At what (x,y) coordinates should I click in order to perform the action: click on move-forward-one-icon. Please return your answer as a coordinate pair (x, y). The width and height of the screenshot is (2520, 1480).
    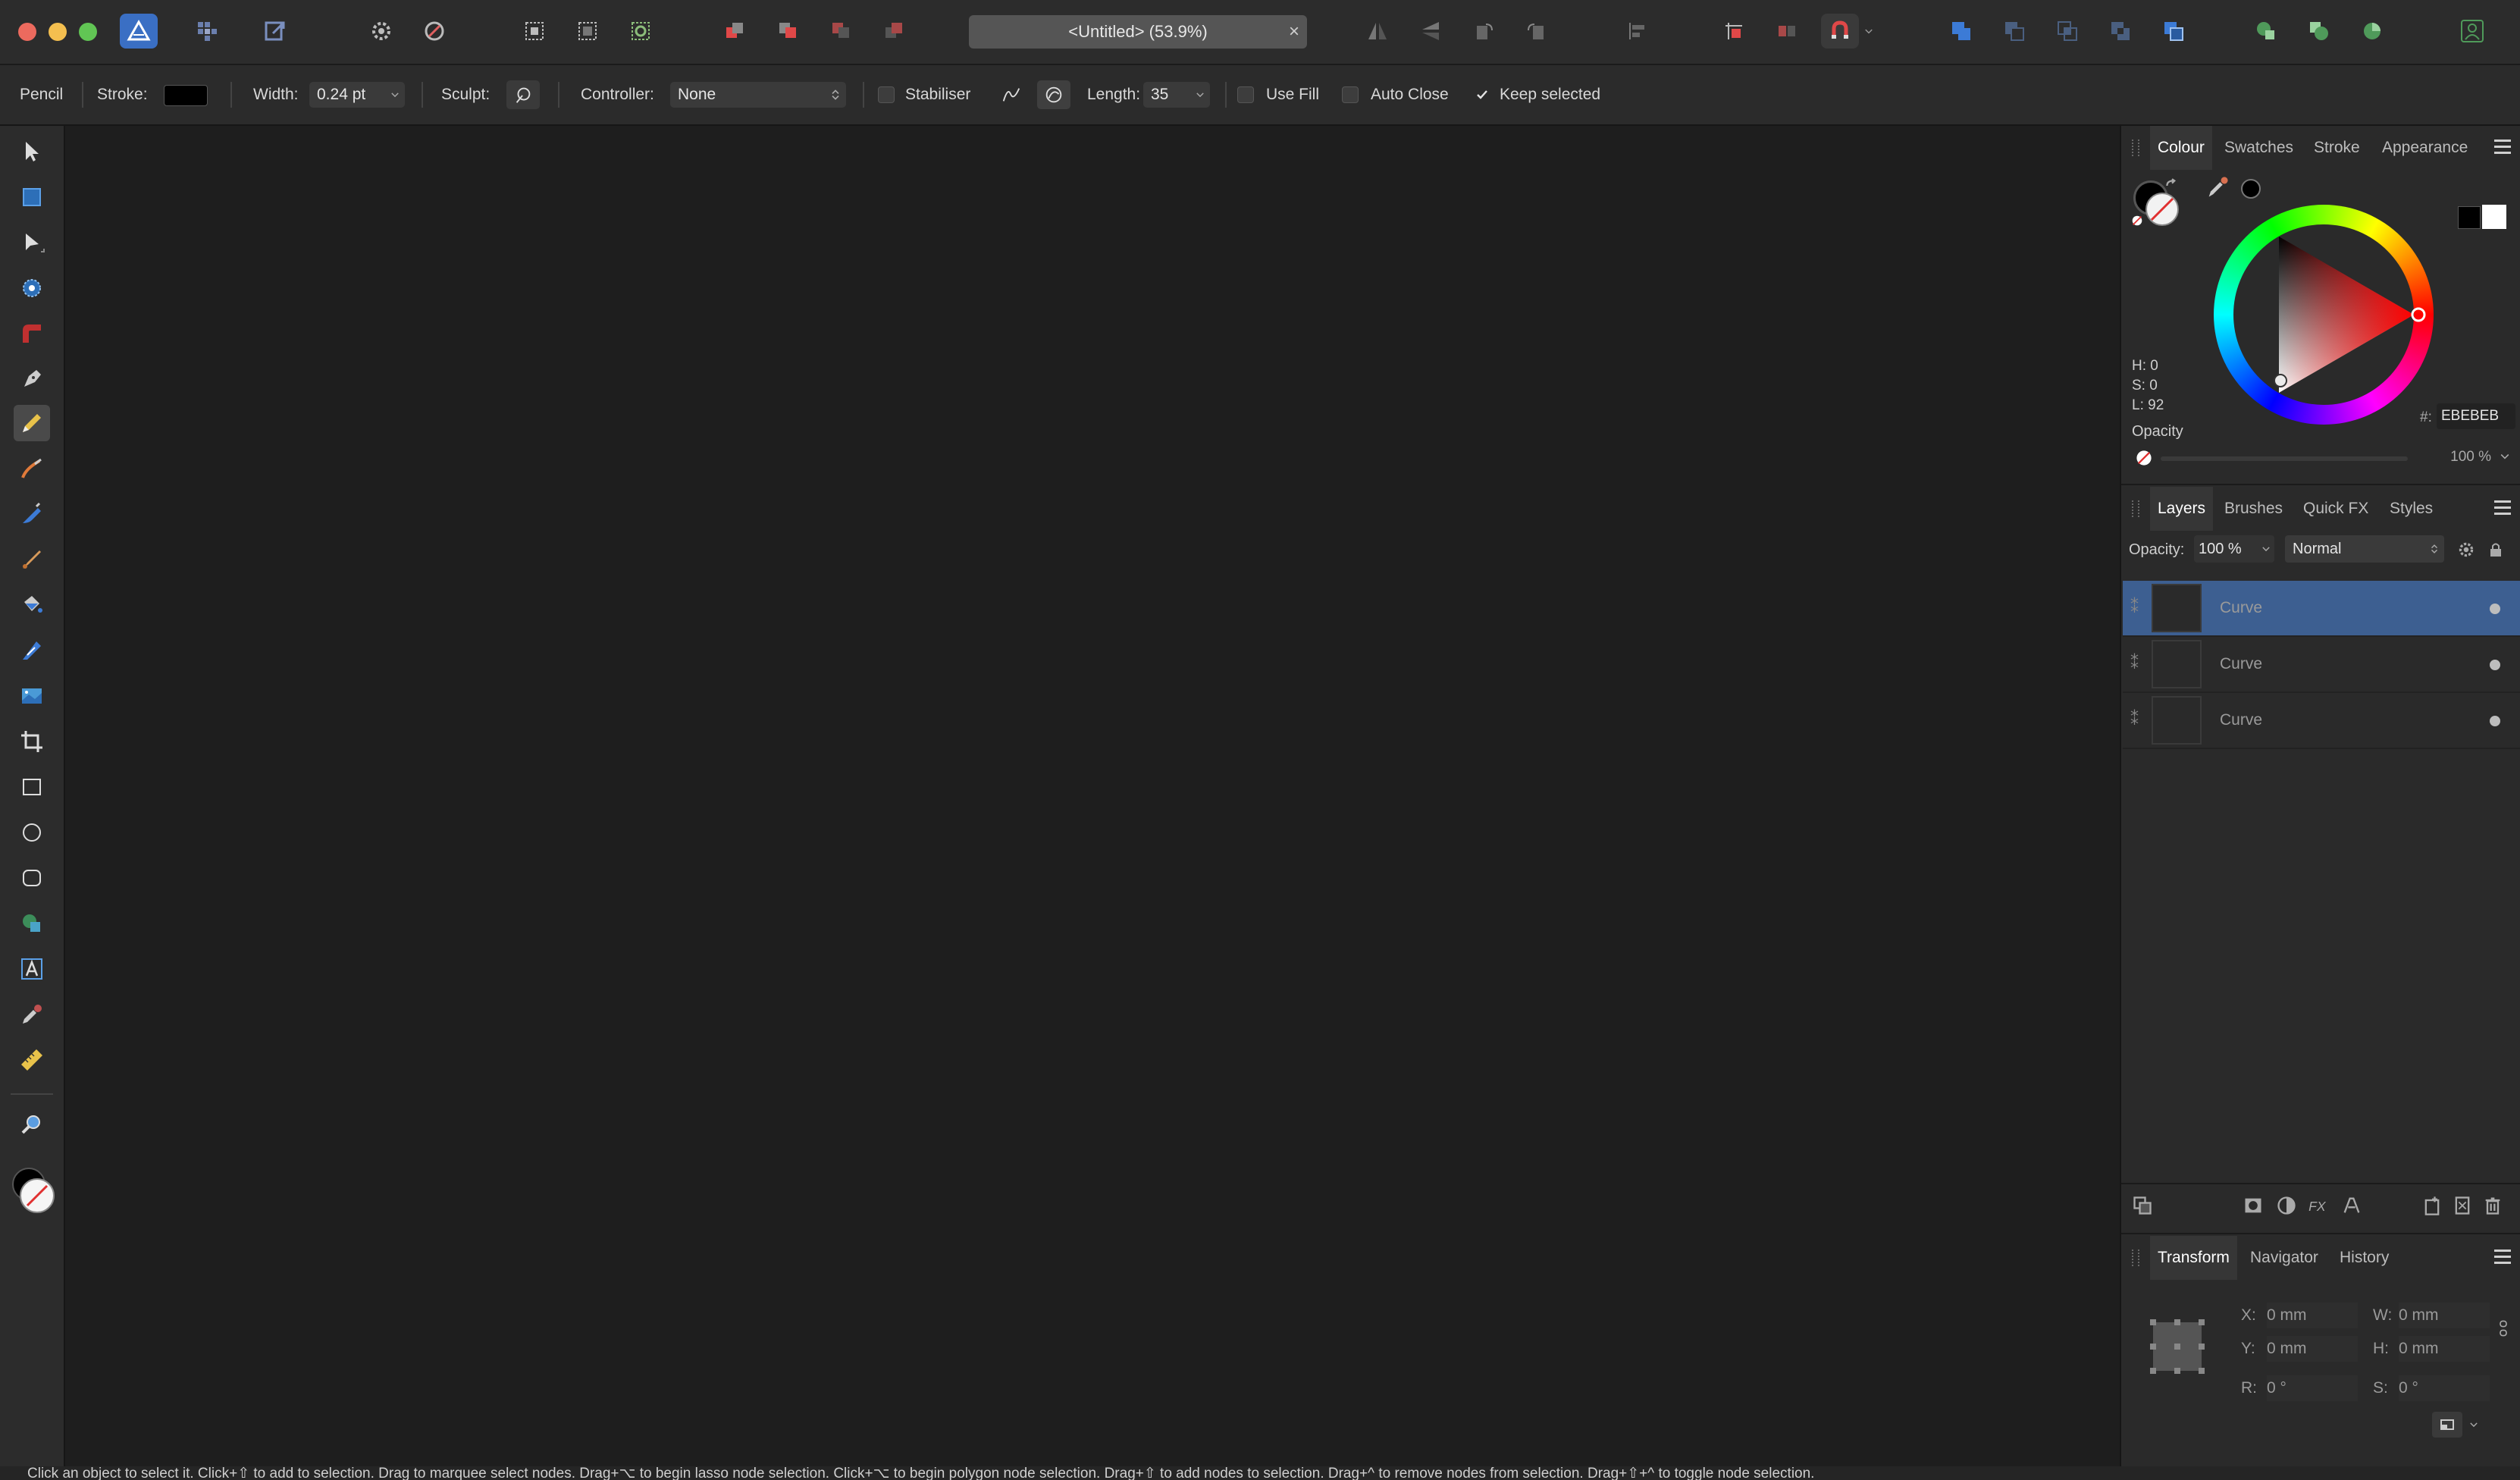
    Looking at the image, I should click on (841, 31).